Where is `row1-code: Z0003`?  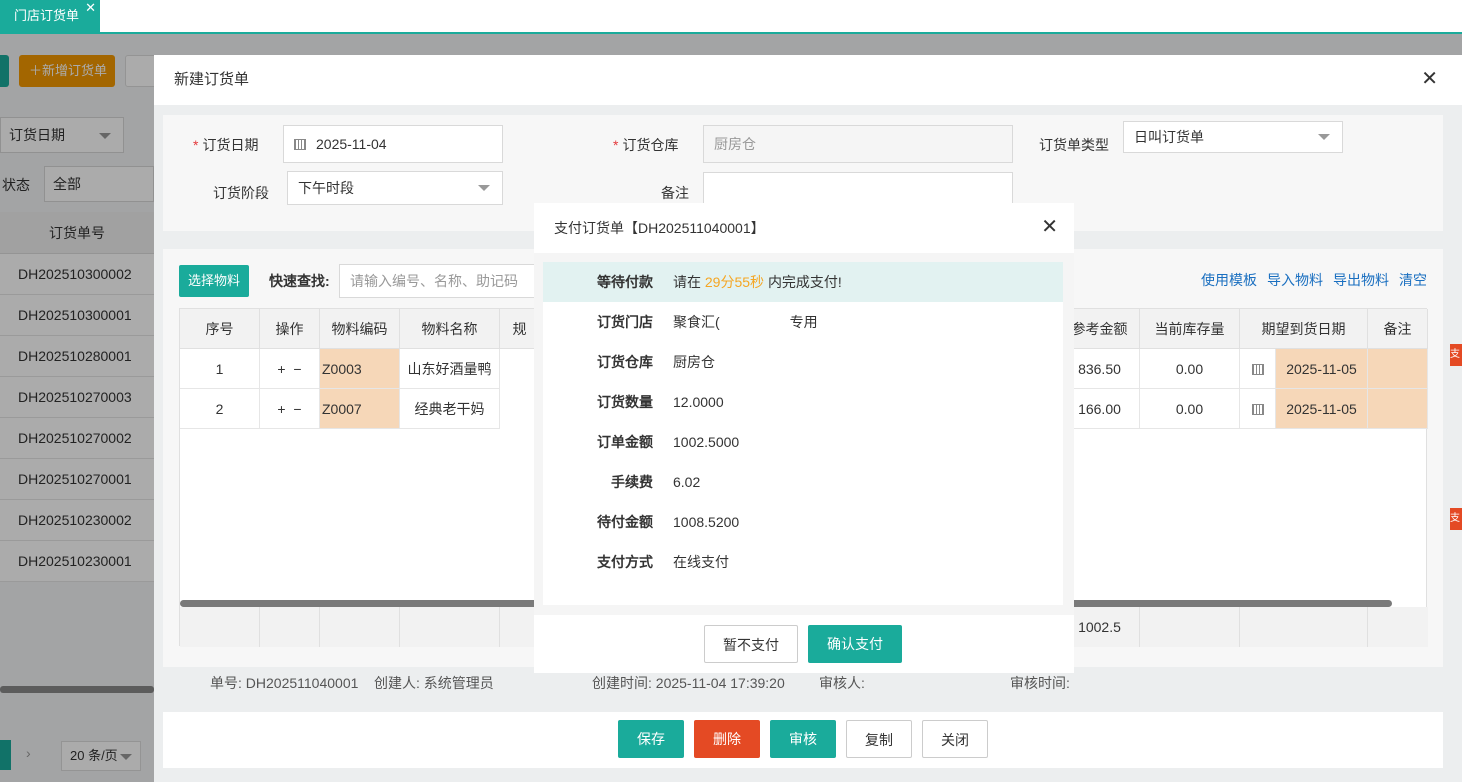
row1-code: Z0003 is located at coordinates (360, 369).